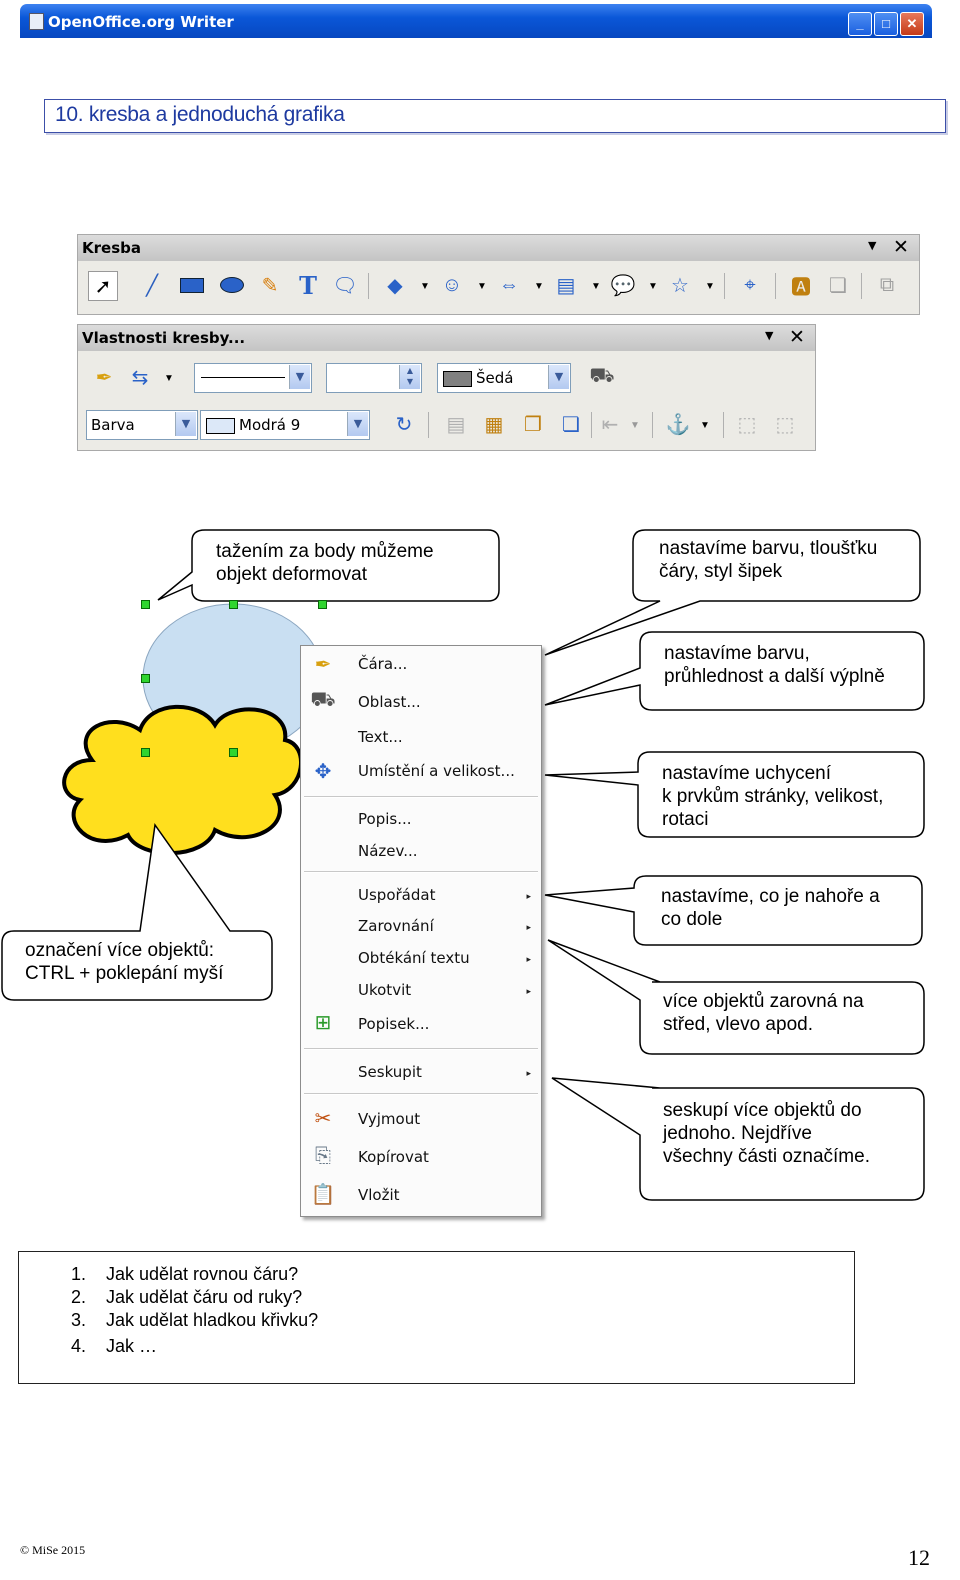 The width and height of the screenshot is (960, 1580). I want to click on paint-bucket-icon: ⛟, so click(323, 699).